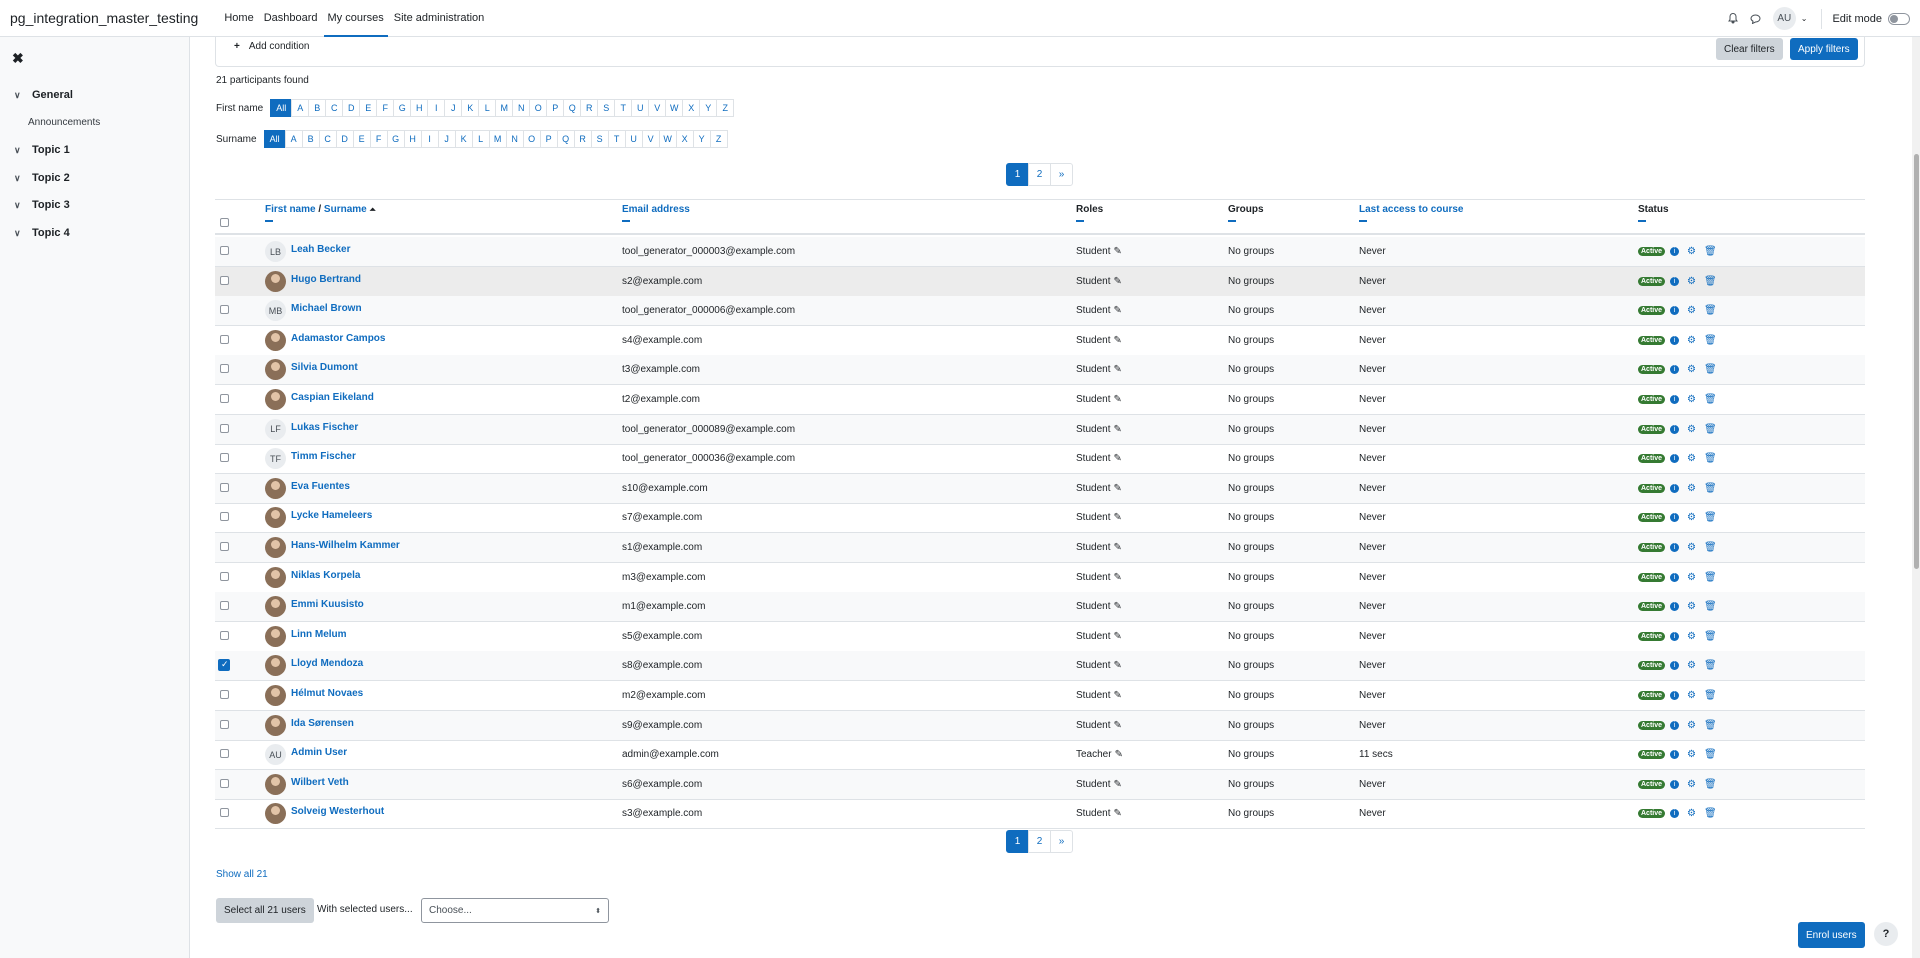  What do you see at coordinates (626, 221) in the screenshot?
I see `collapse-column-icon` at bounding box center [626, 221].